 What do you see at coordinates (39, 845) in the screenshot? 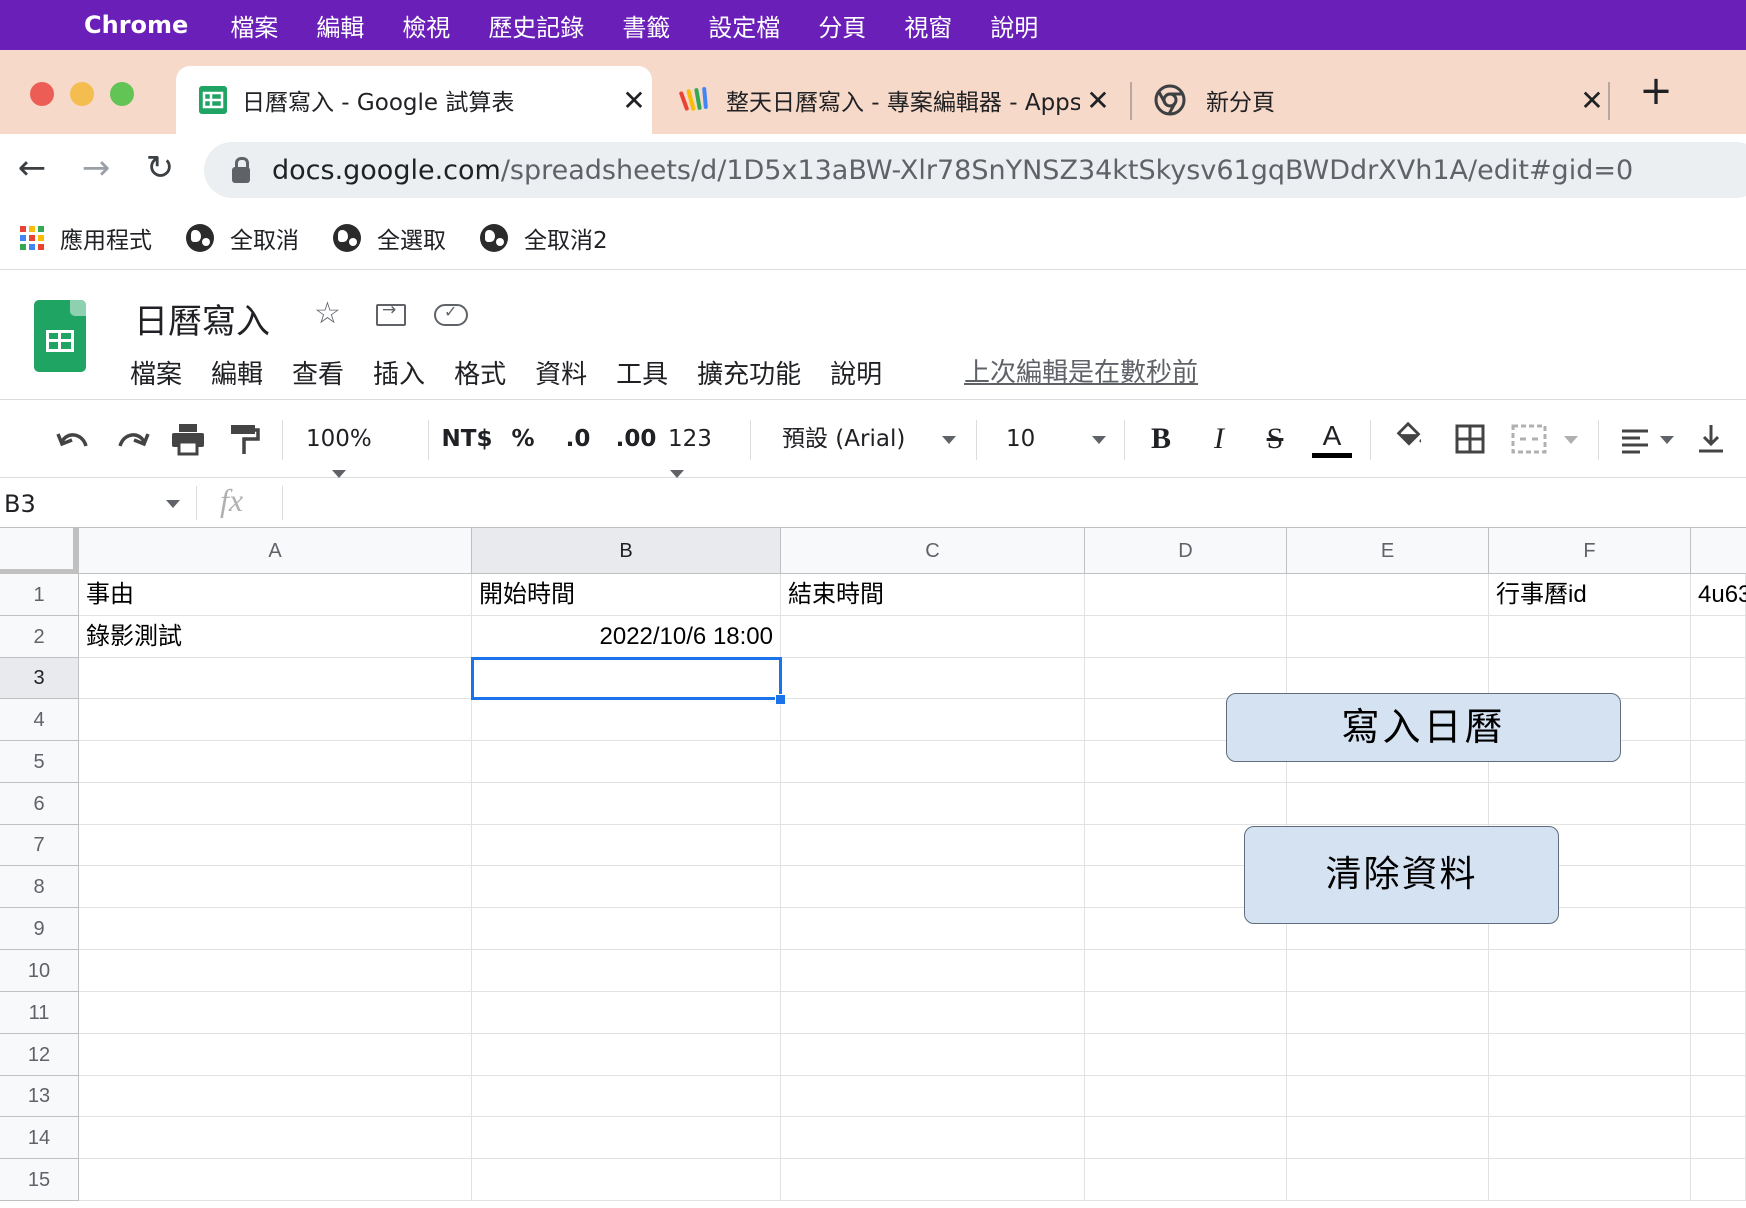
I see `row-header-7: 7` at bounding box center [39, 845].